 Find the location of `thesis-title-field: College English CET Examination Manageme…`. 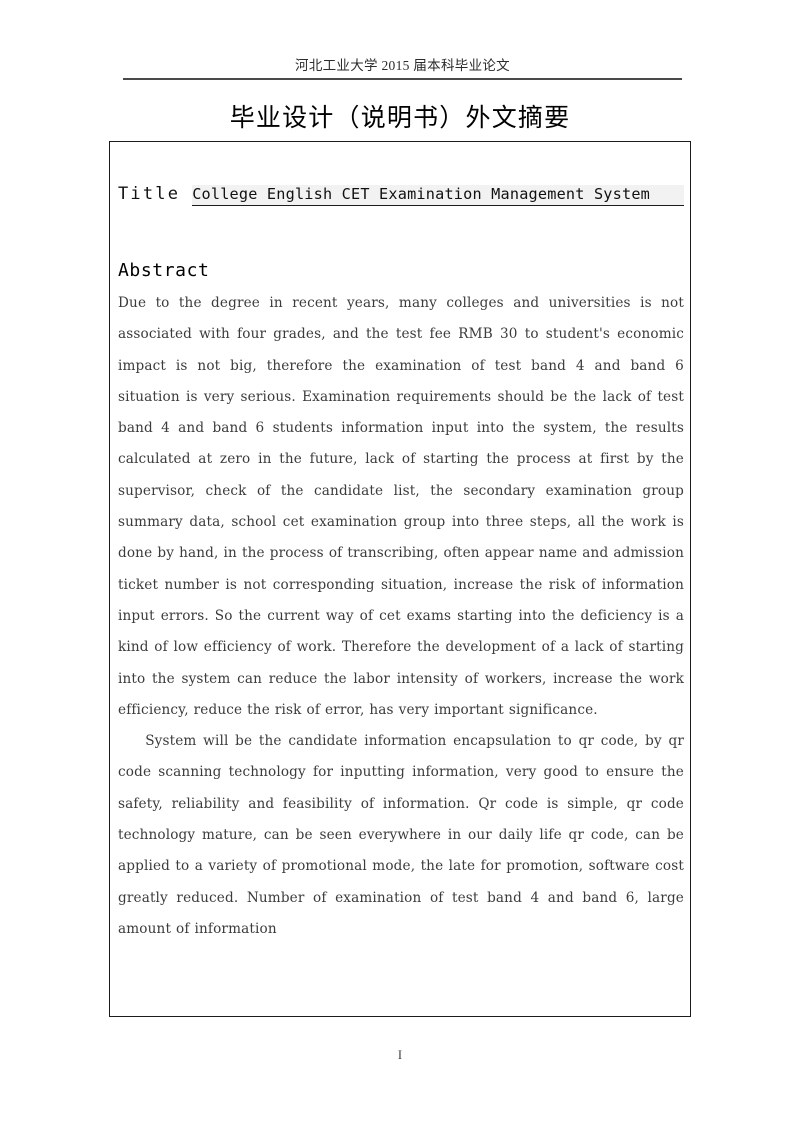

thesis-title-field: College English CET Examination Manageme… is located at coordinates (438, 195).